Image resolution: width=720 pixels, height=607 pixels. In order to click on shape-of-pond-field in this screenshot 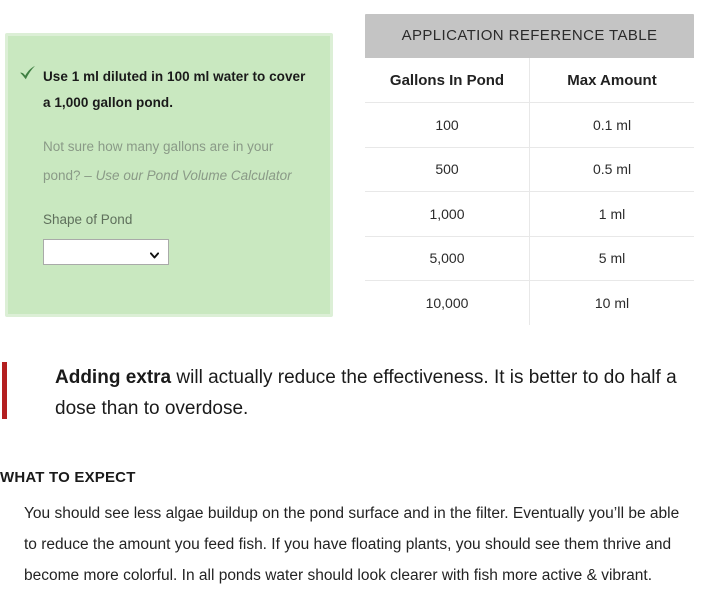, I will do `click(163, 252)`.